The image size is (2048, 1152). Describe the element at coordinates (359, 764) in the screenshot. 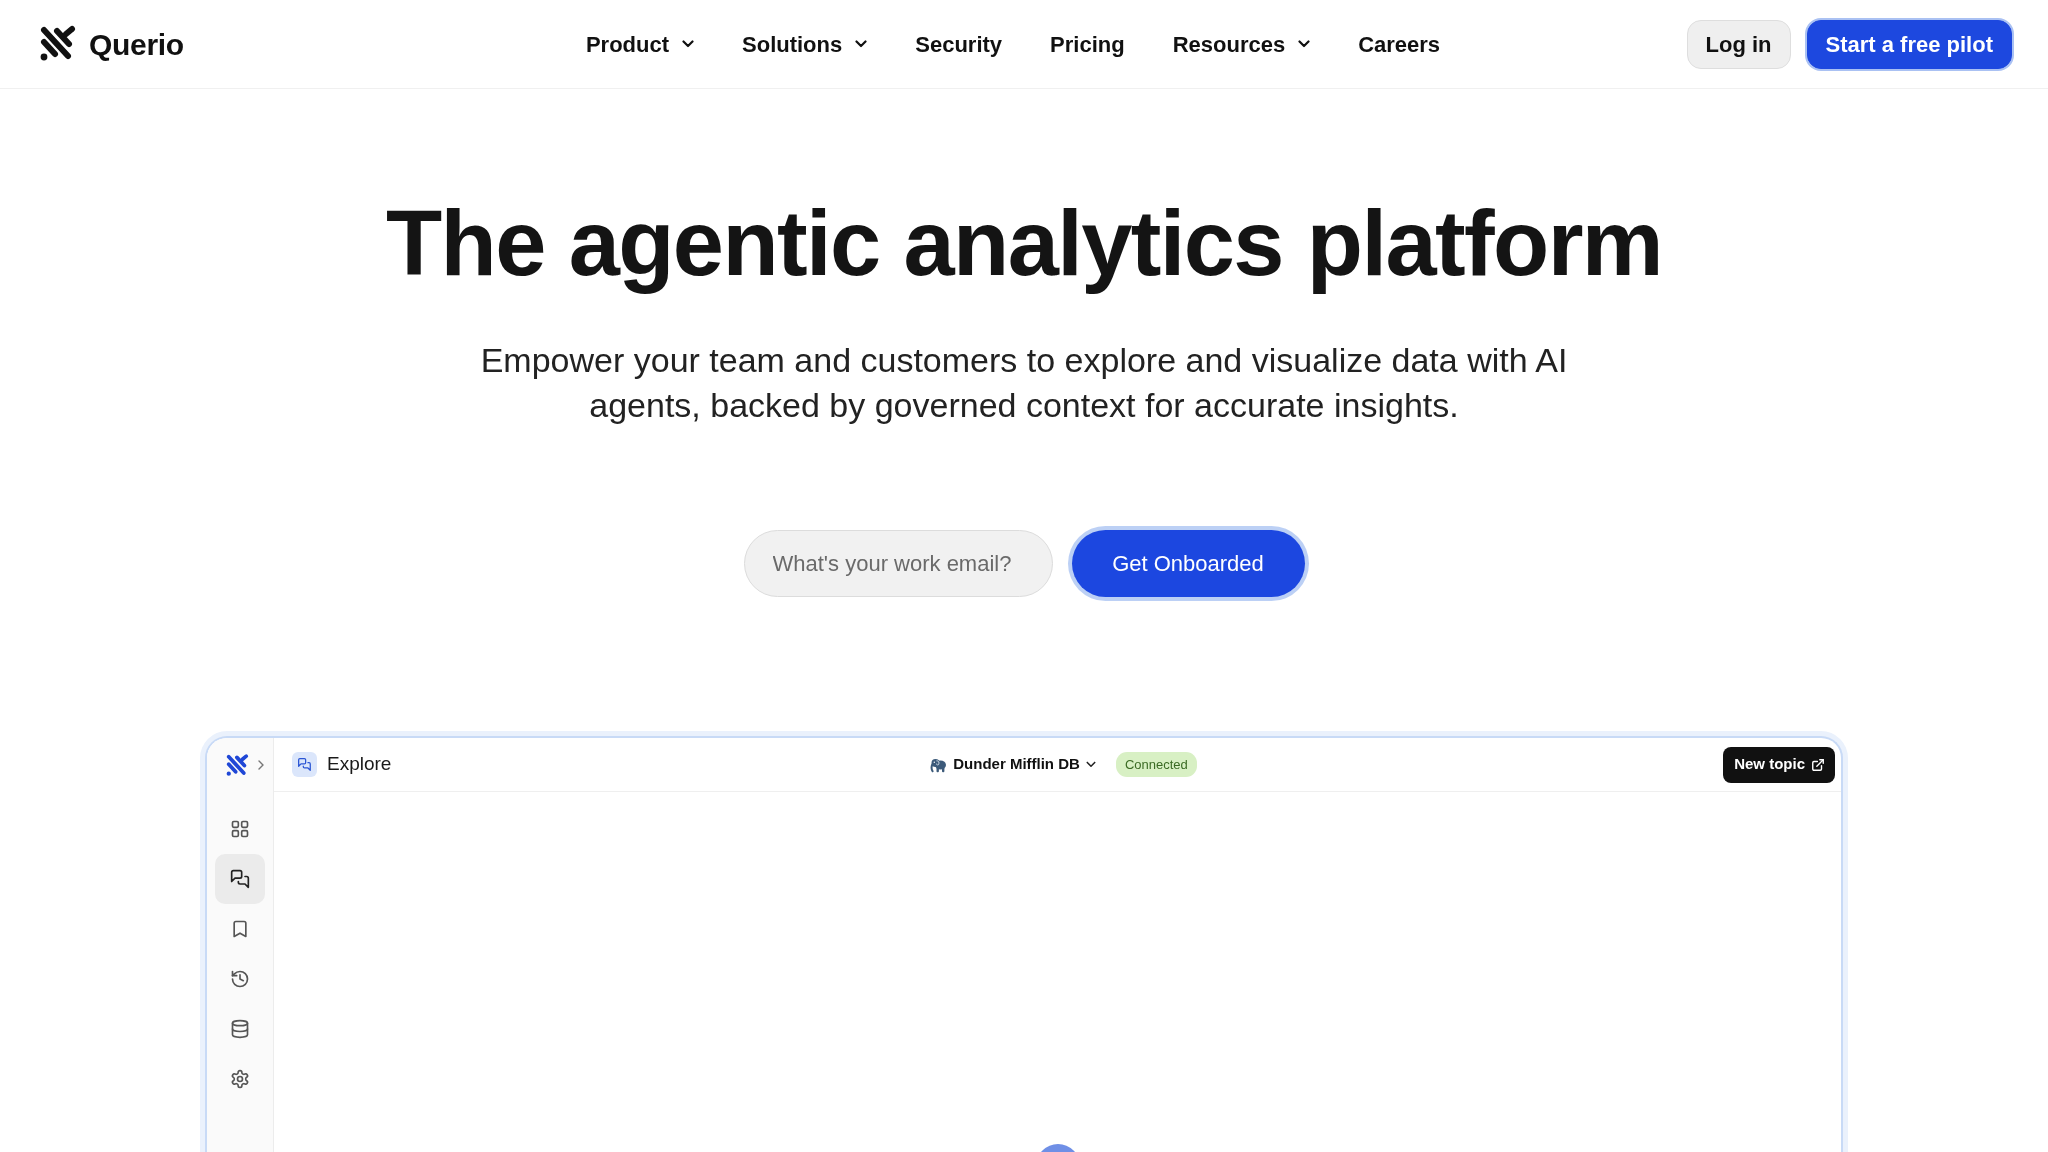

I see `page-title: Explore` at that location.